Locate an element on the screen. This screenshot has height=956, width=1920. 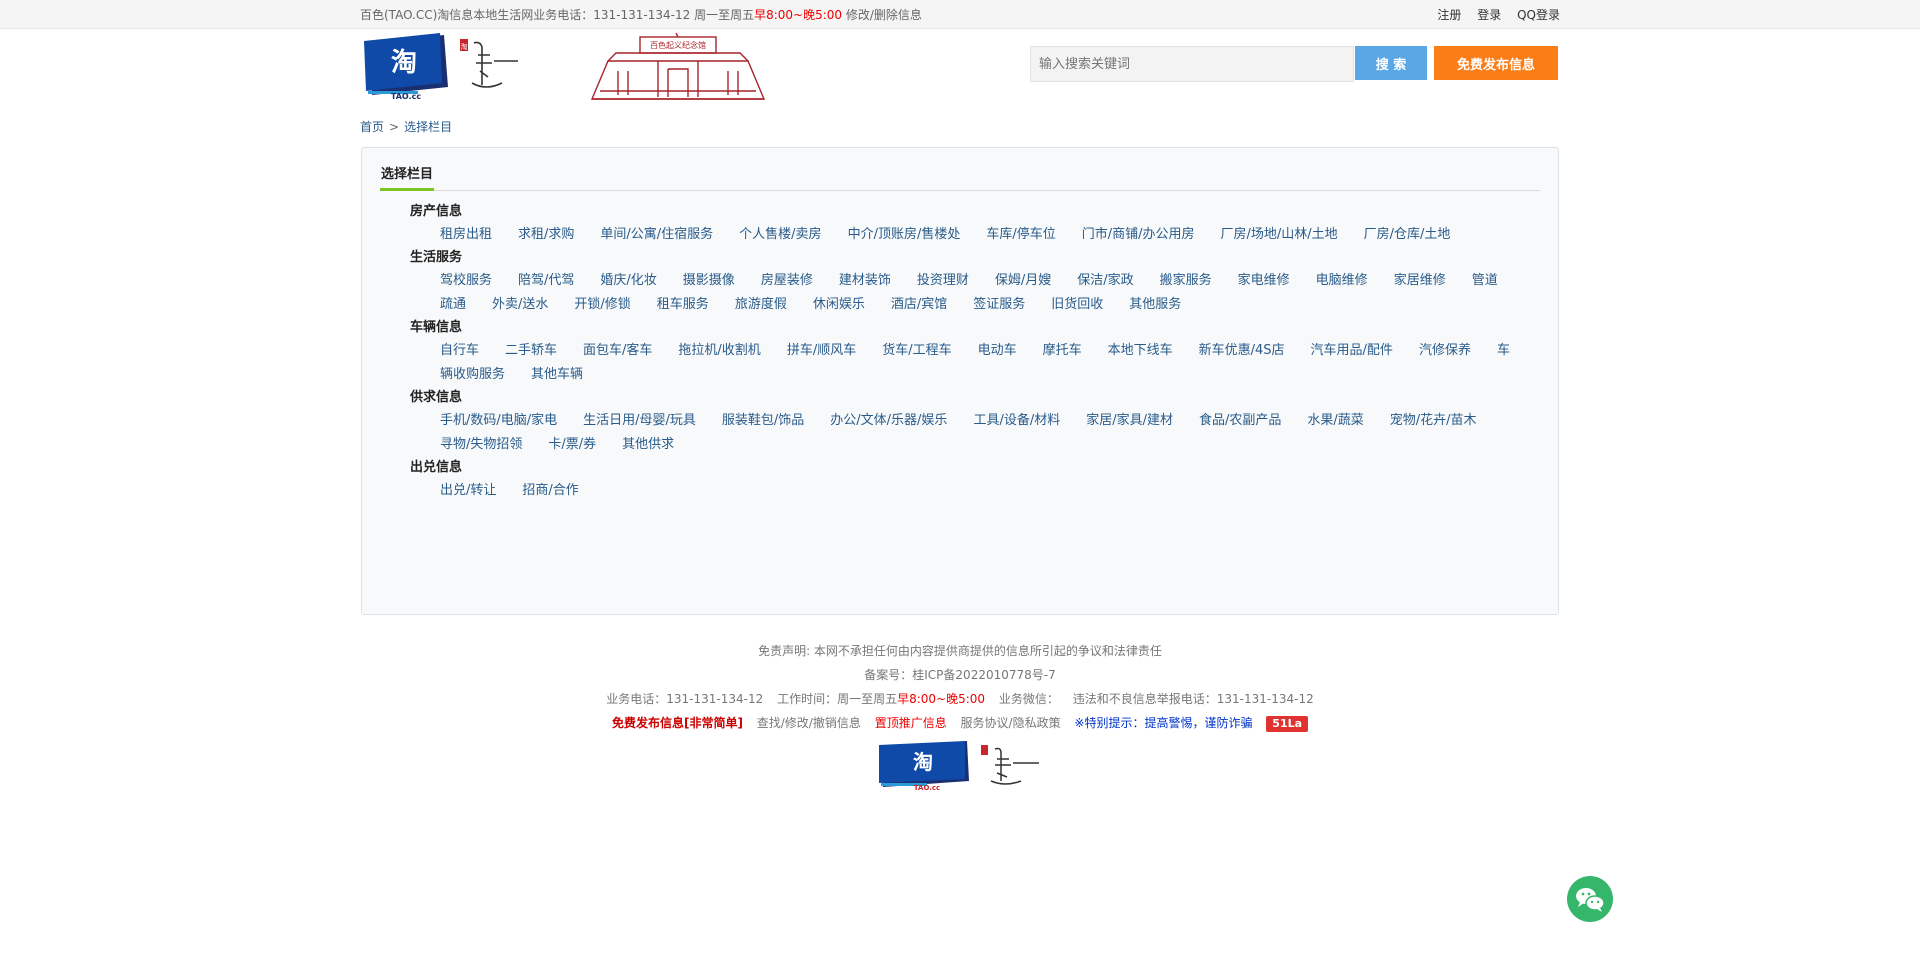
subcategory-link: 租车服务 is located at coordinates (683, 304).